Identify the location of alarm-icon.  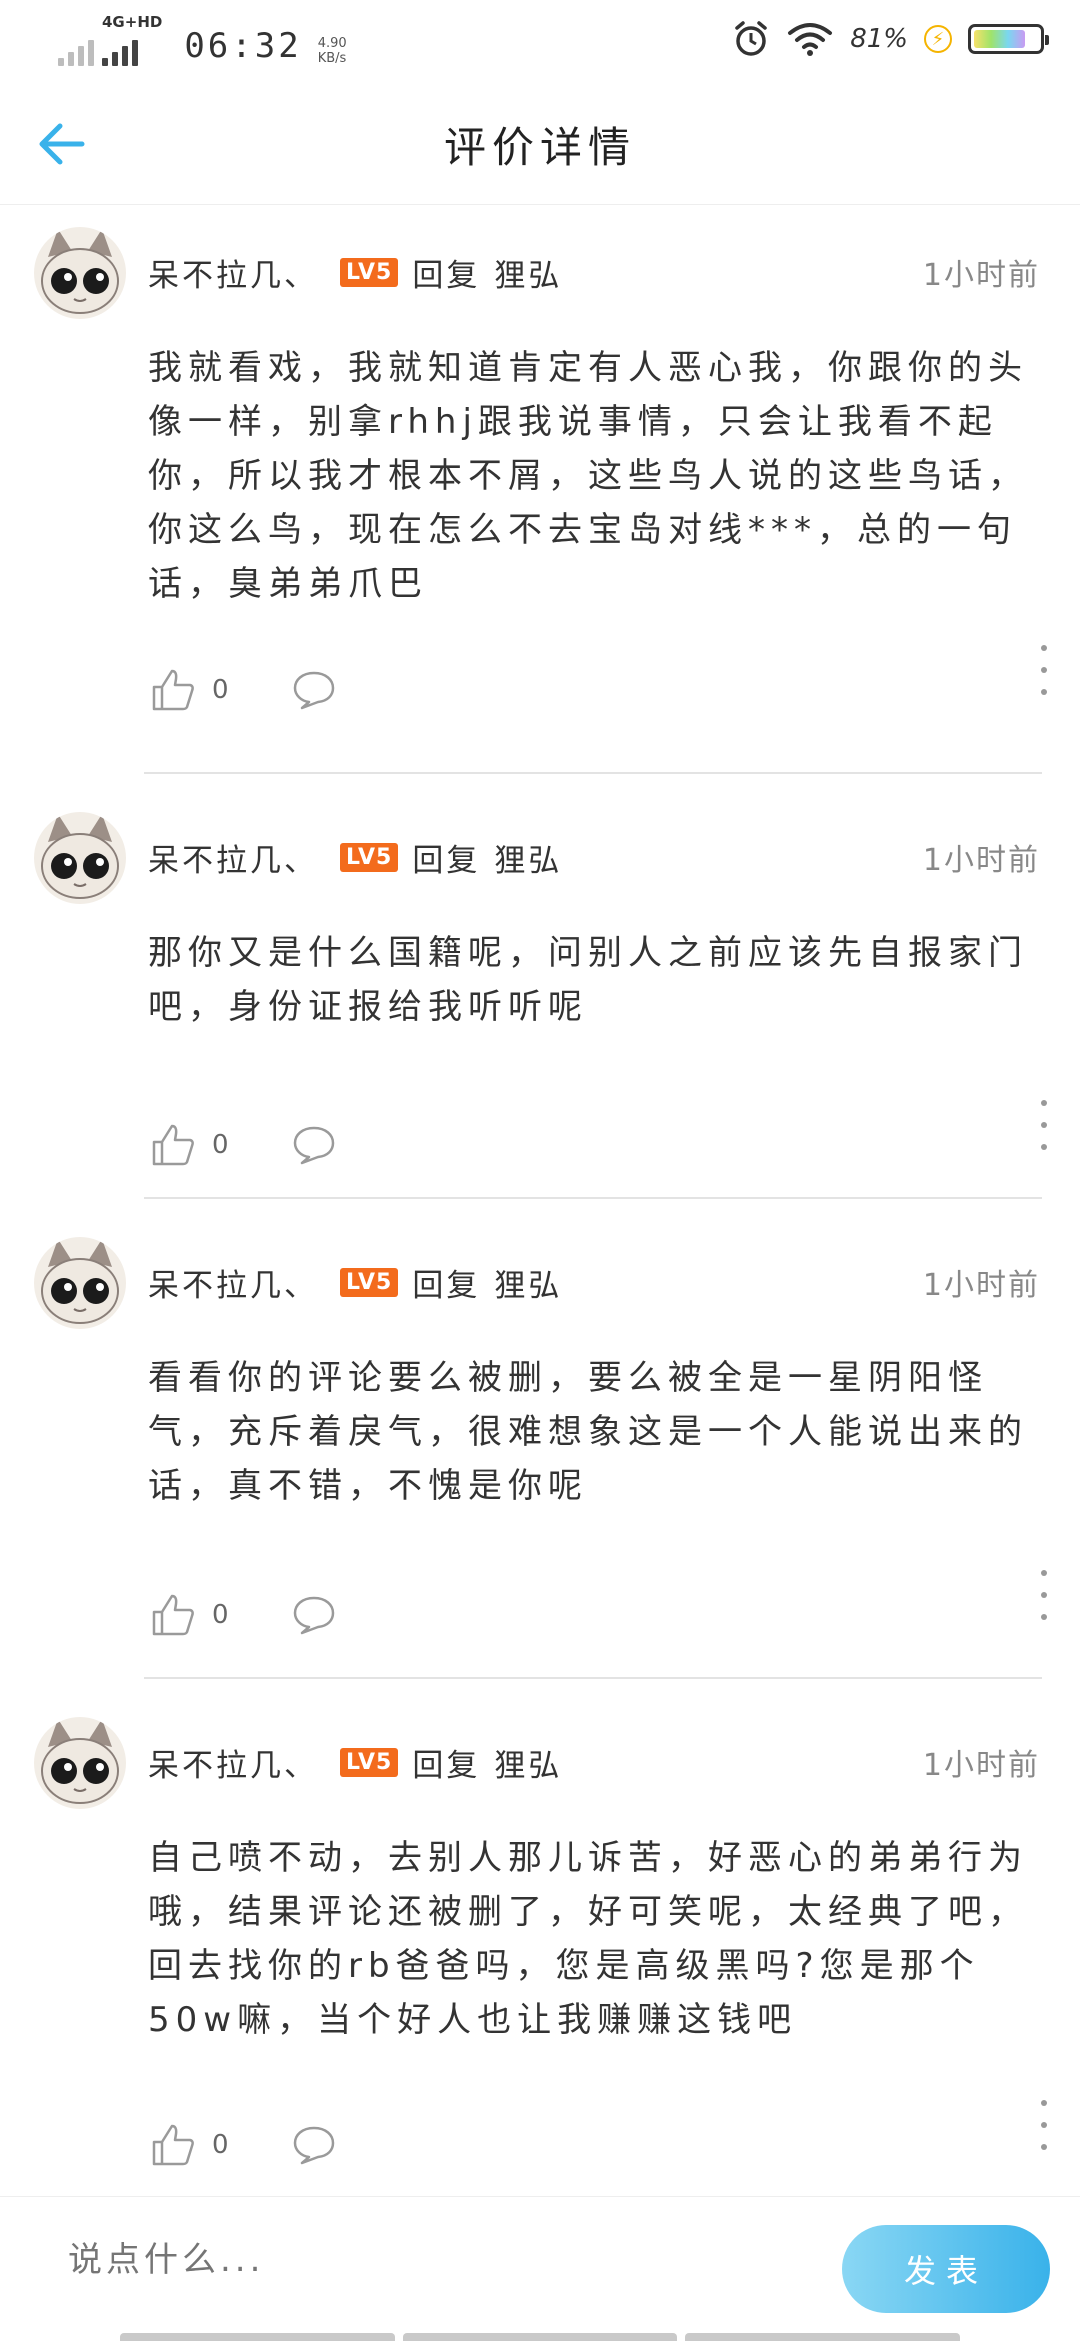
(751, 38).